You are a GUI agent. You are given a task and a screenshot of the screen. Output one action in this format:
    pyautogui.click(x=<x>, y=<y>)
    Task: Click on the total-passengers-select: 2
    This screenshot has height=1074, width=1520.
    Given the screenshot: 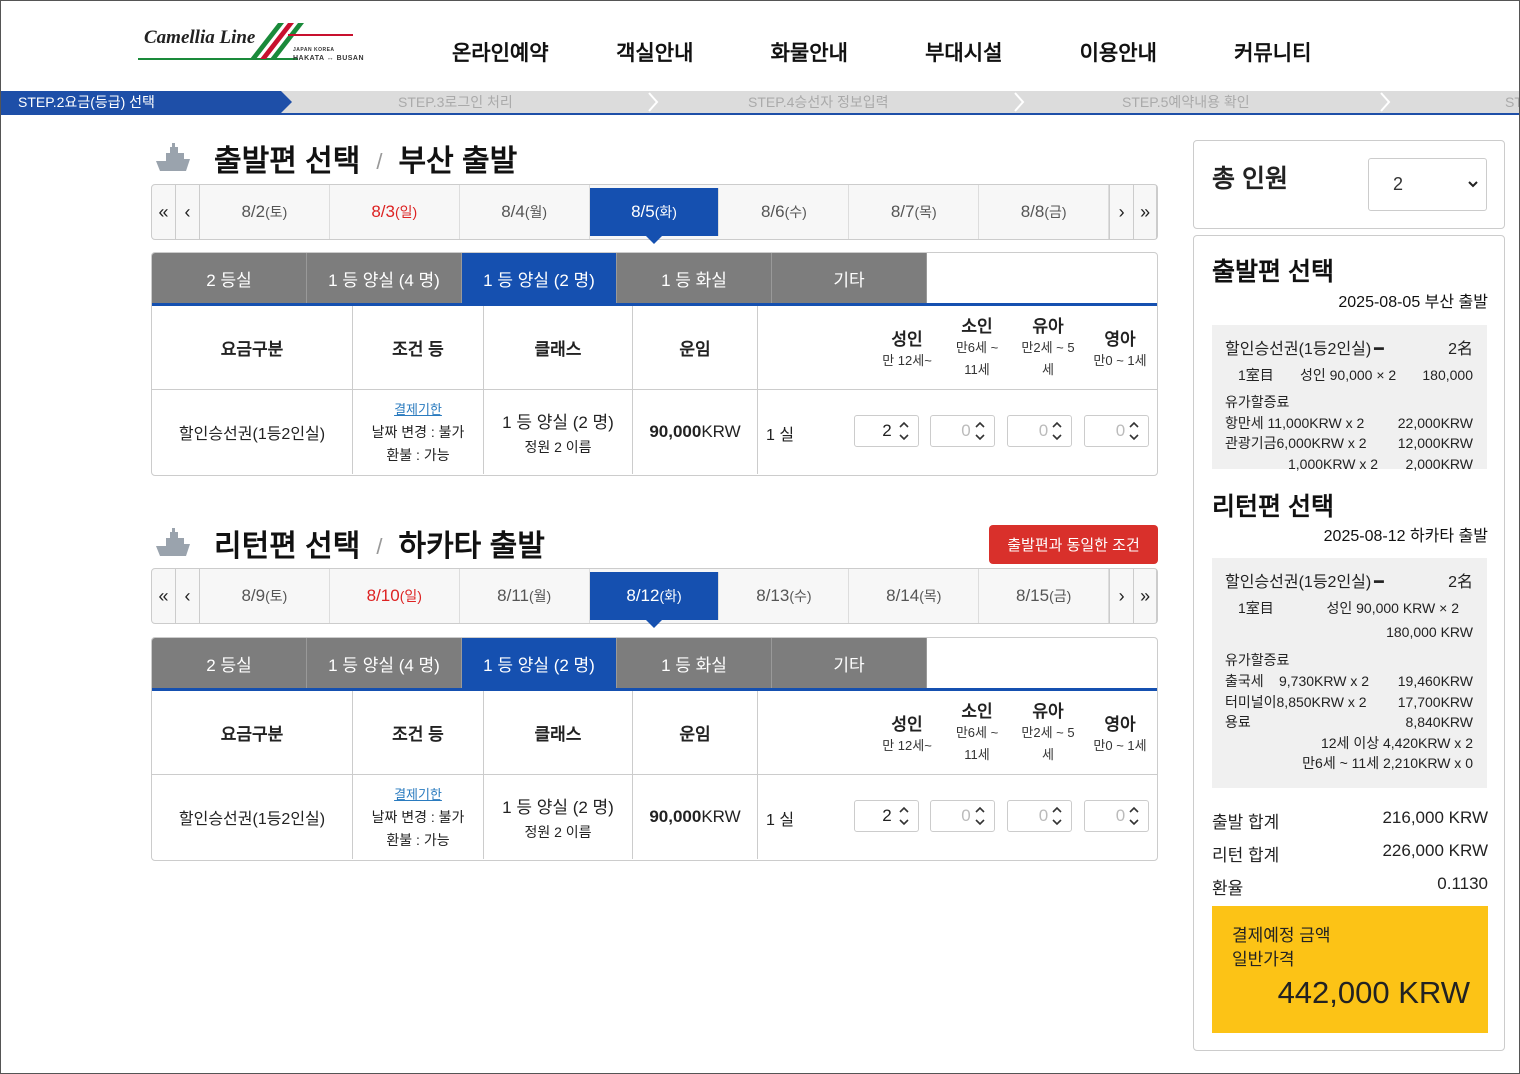 What is the action you would take?
    pyautogui.click(x=1427, y=184)
    